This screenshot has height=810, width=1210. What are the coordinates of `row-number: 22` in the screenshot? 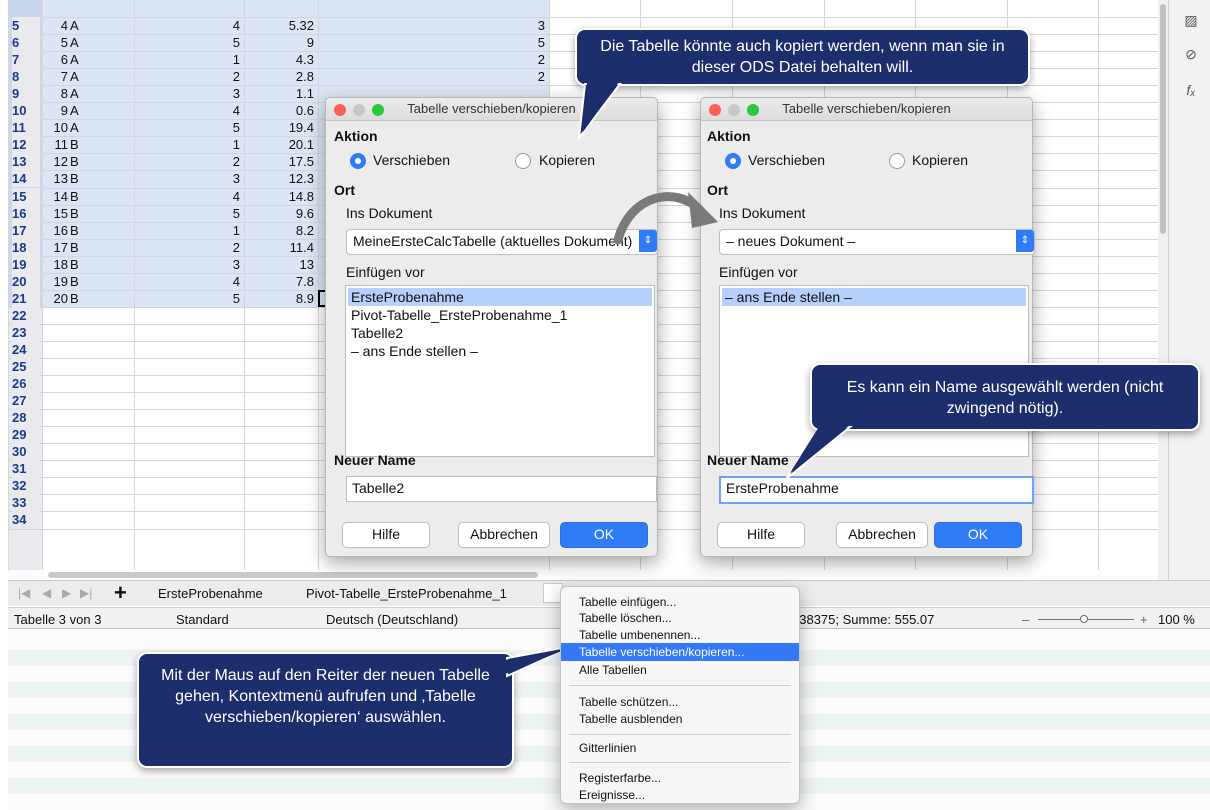 It's located at (26, 315).